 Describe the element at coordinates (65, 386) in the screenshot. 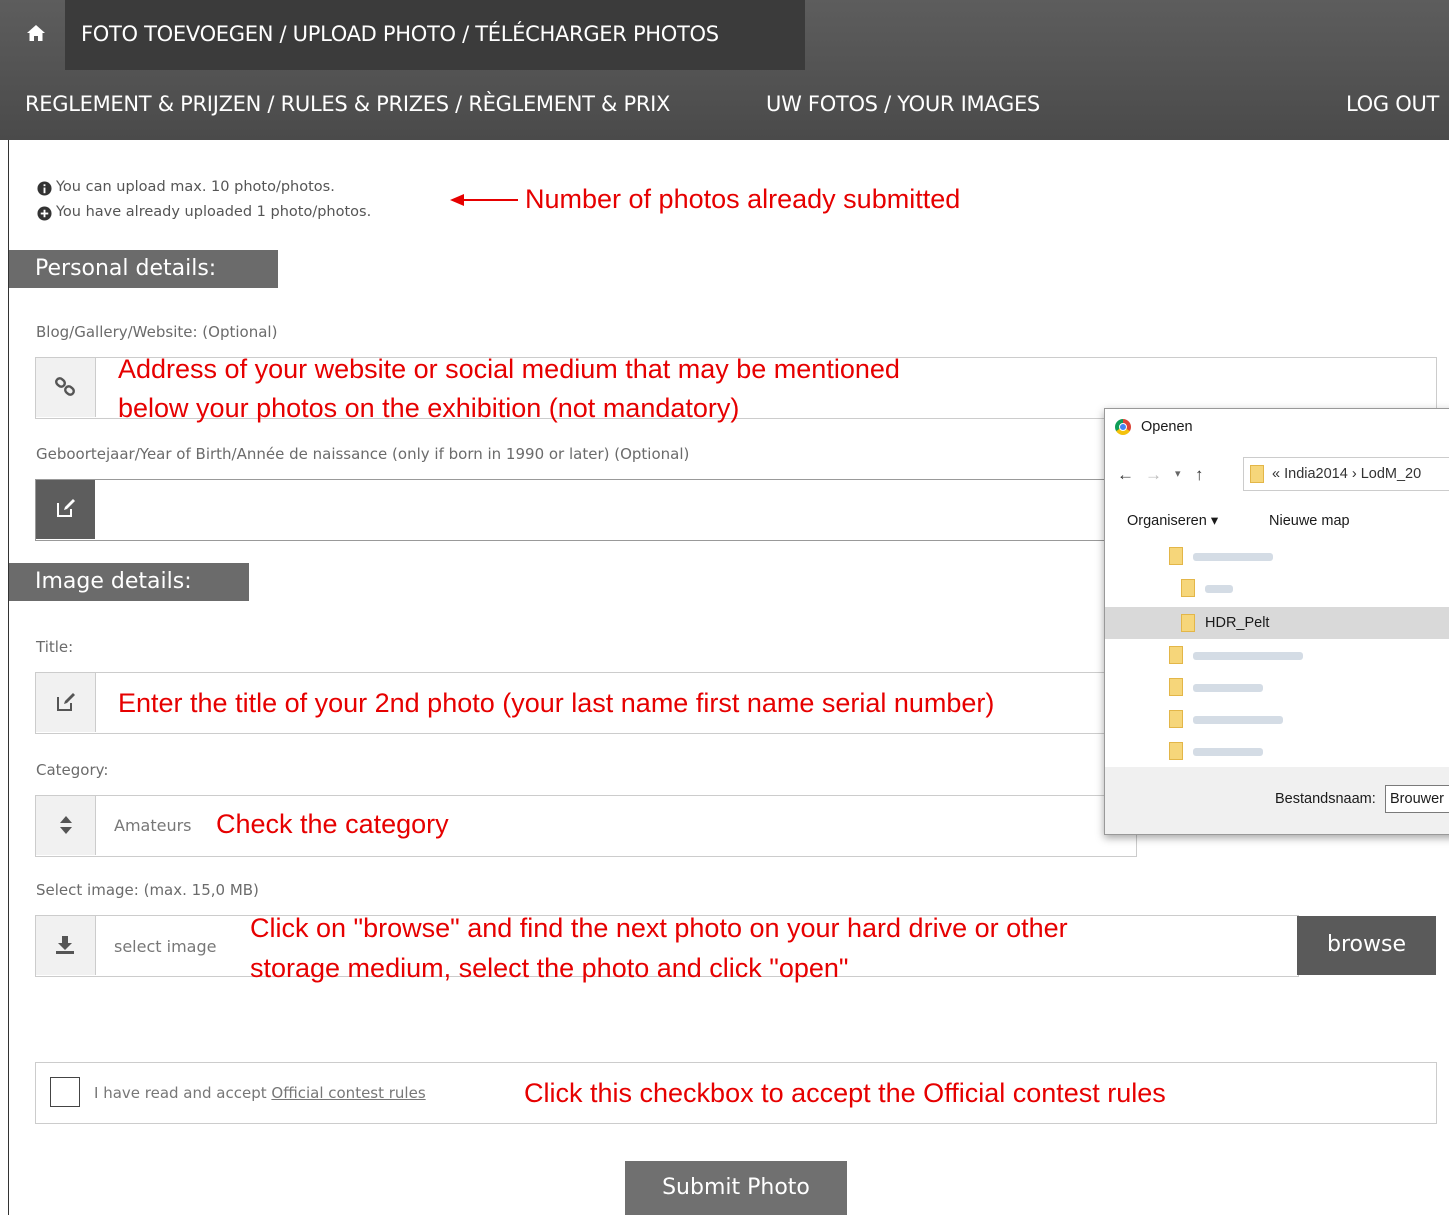

I see `link-icon` at that location.